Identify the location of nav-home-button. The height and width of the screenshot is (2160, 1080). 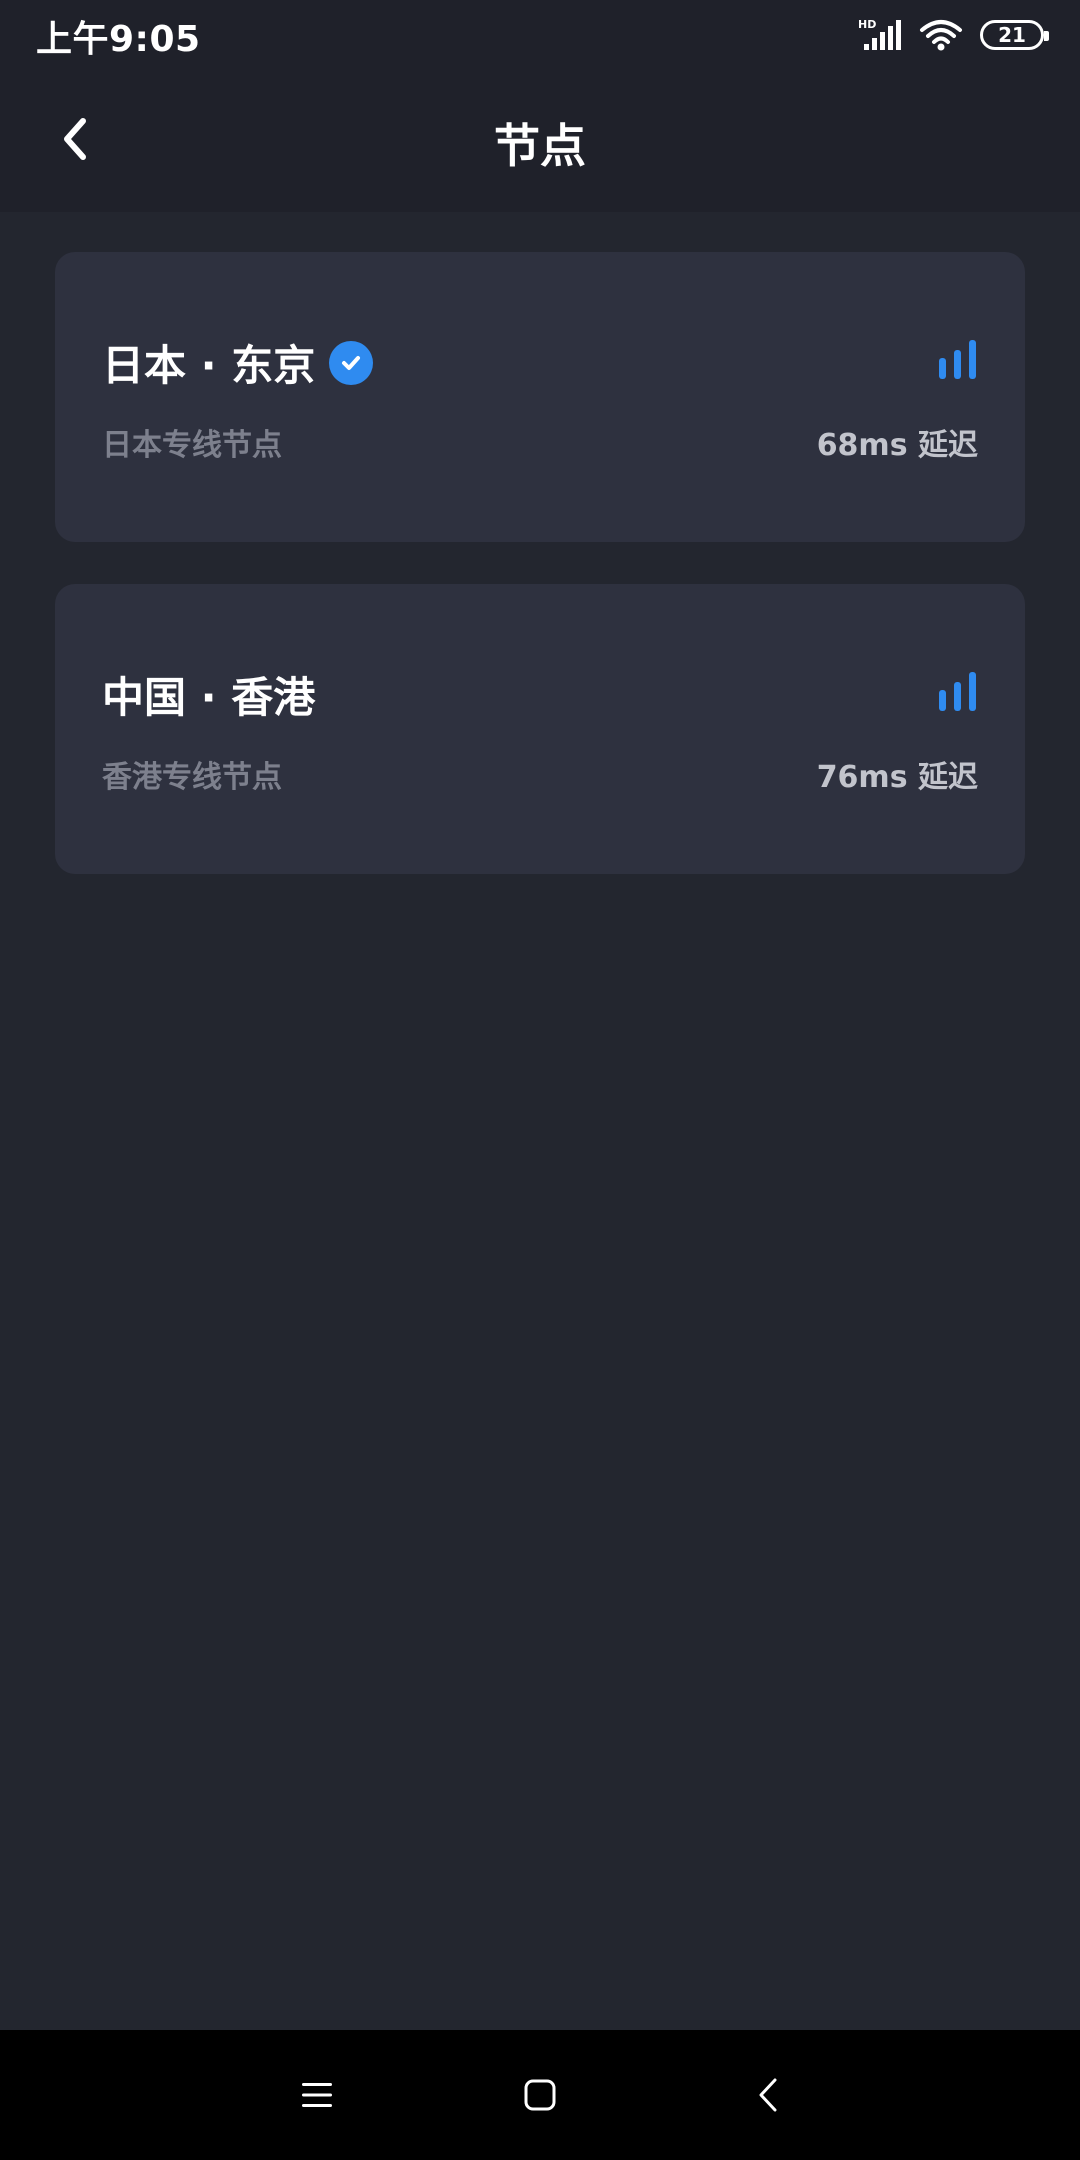
(540, 2095).